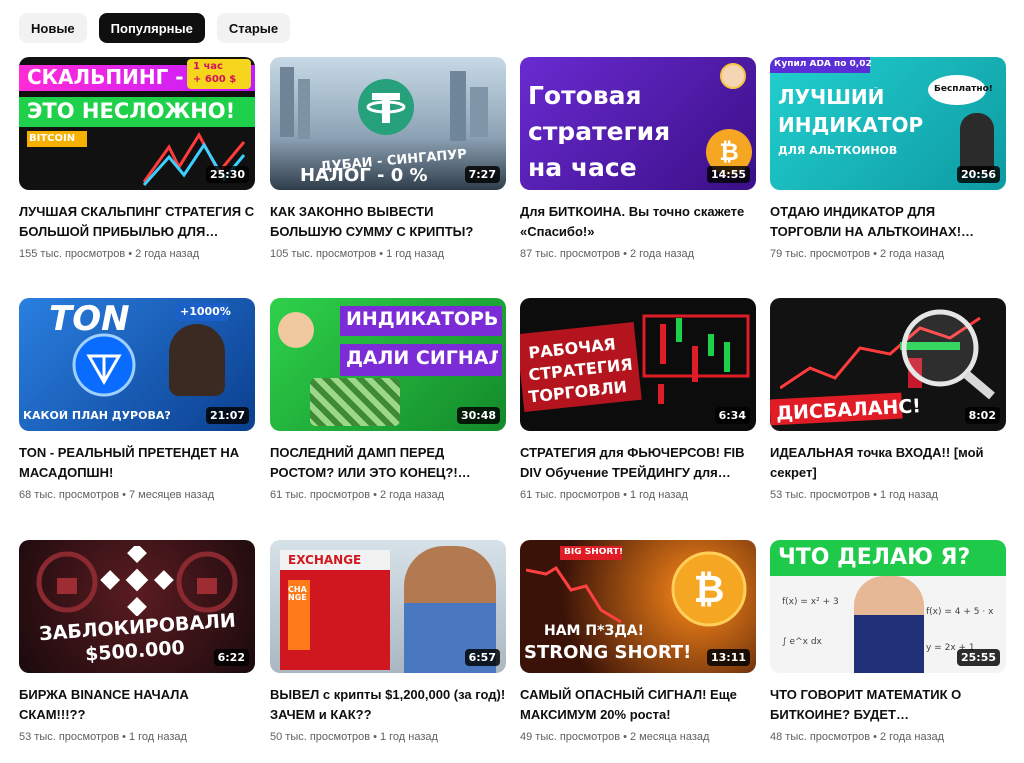 This screenshot has height=763, width=1024. Describe the element at coordinates (171, 495) in the screenshot. I see `upload-age: 7 месяцев назад` at that location.